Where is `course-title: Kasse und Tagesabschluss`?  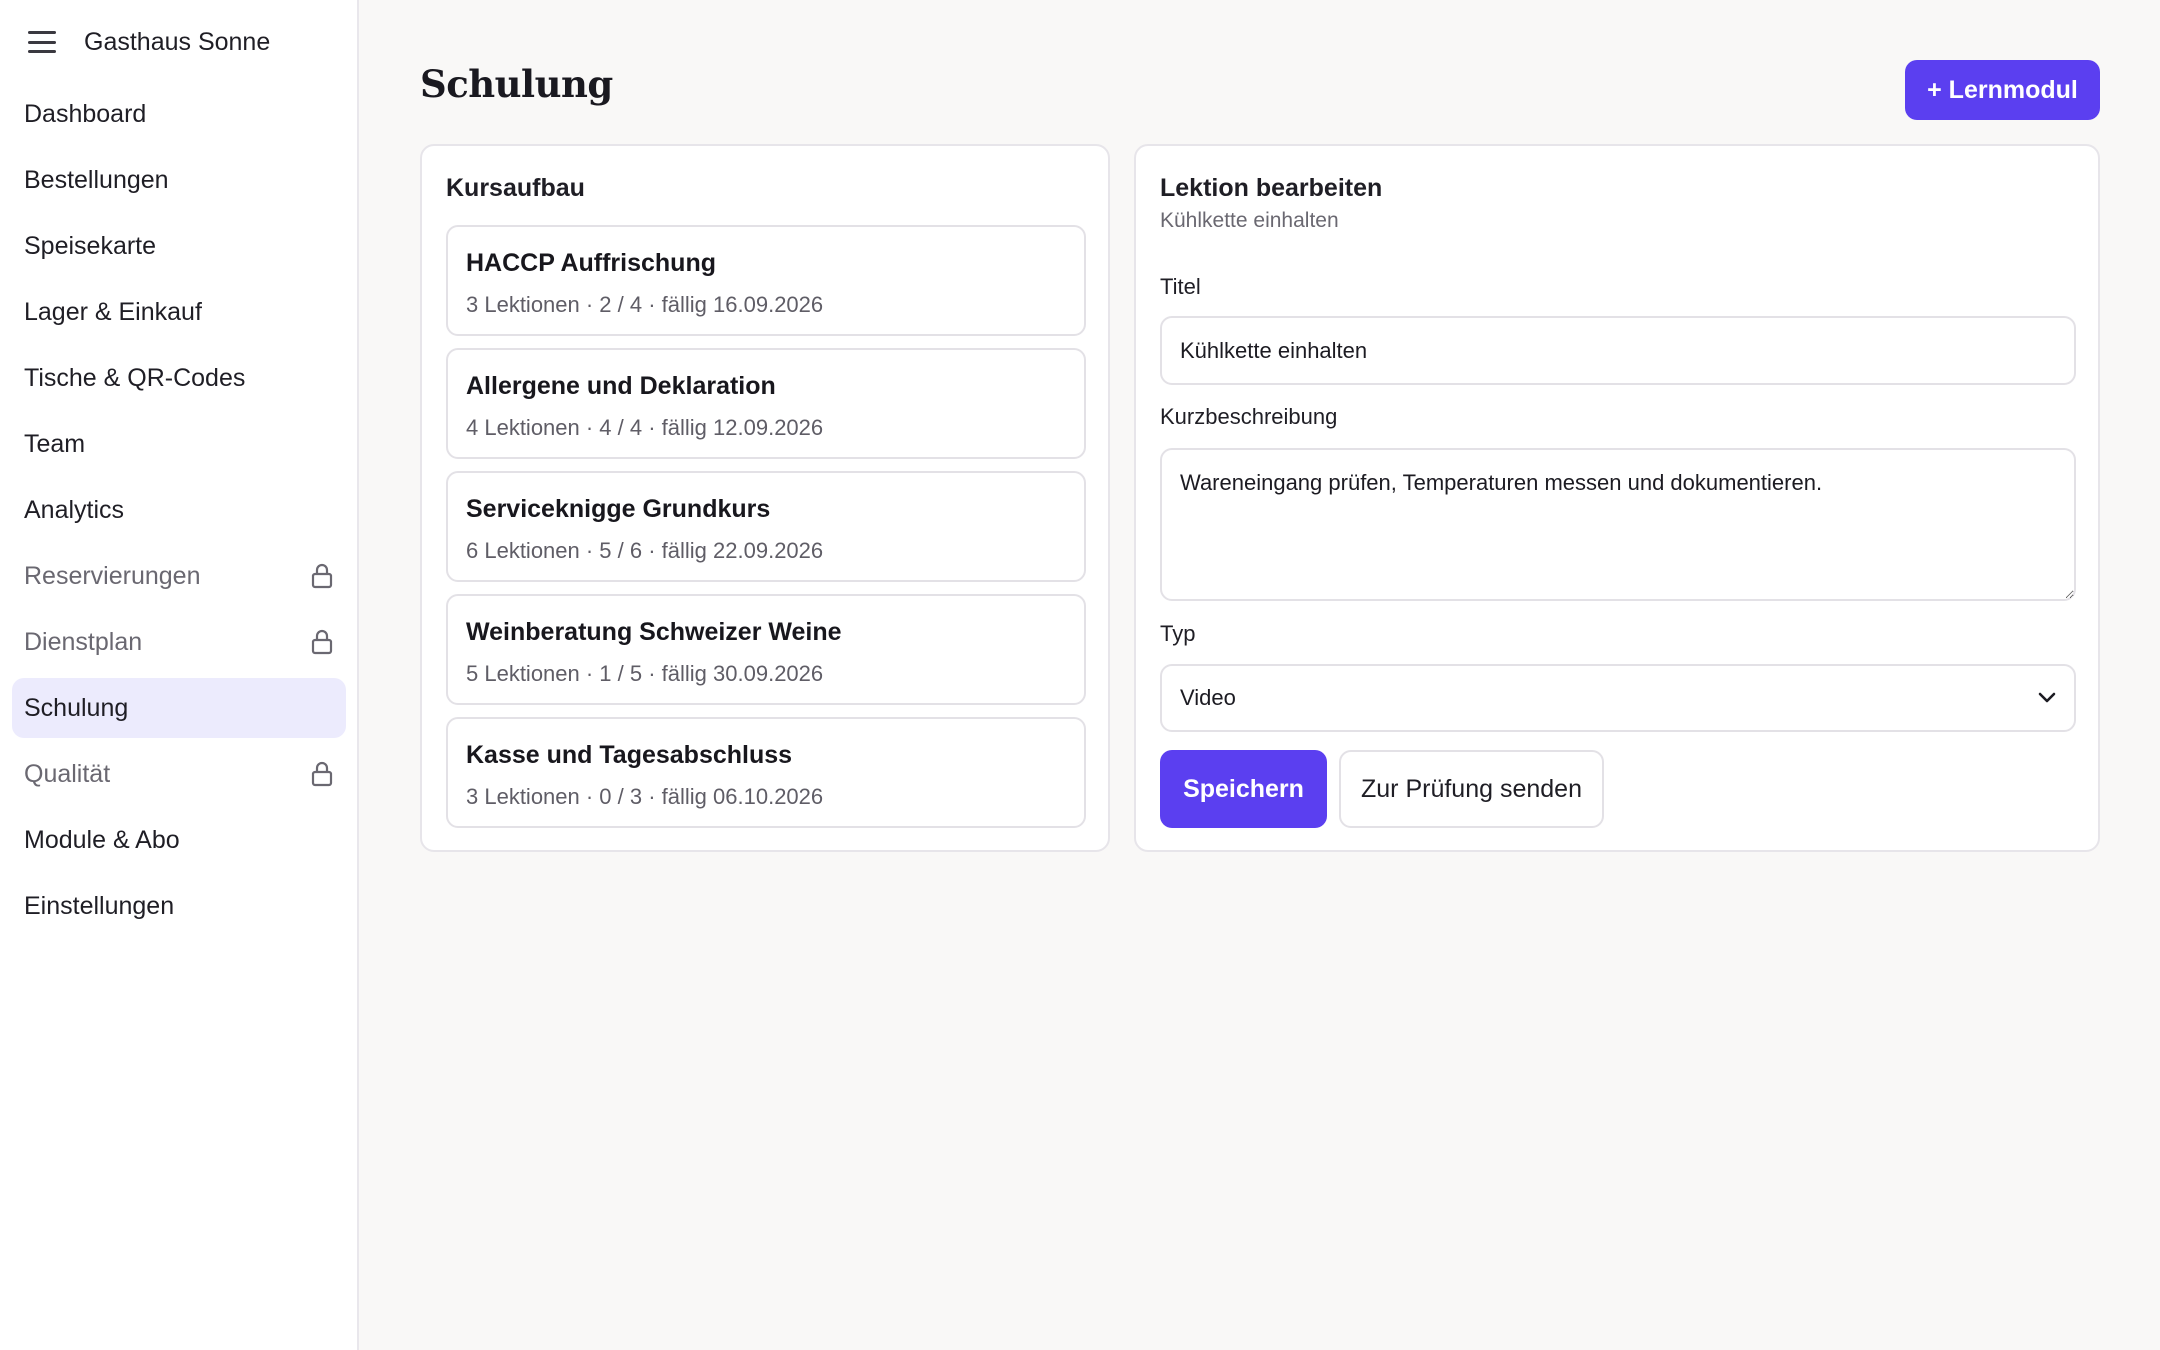
course-title: Kasse und Tagesabschluss is located at coordinates (629, 755).